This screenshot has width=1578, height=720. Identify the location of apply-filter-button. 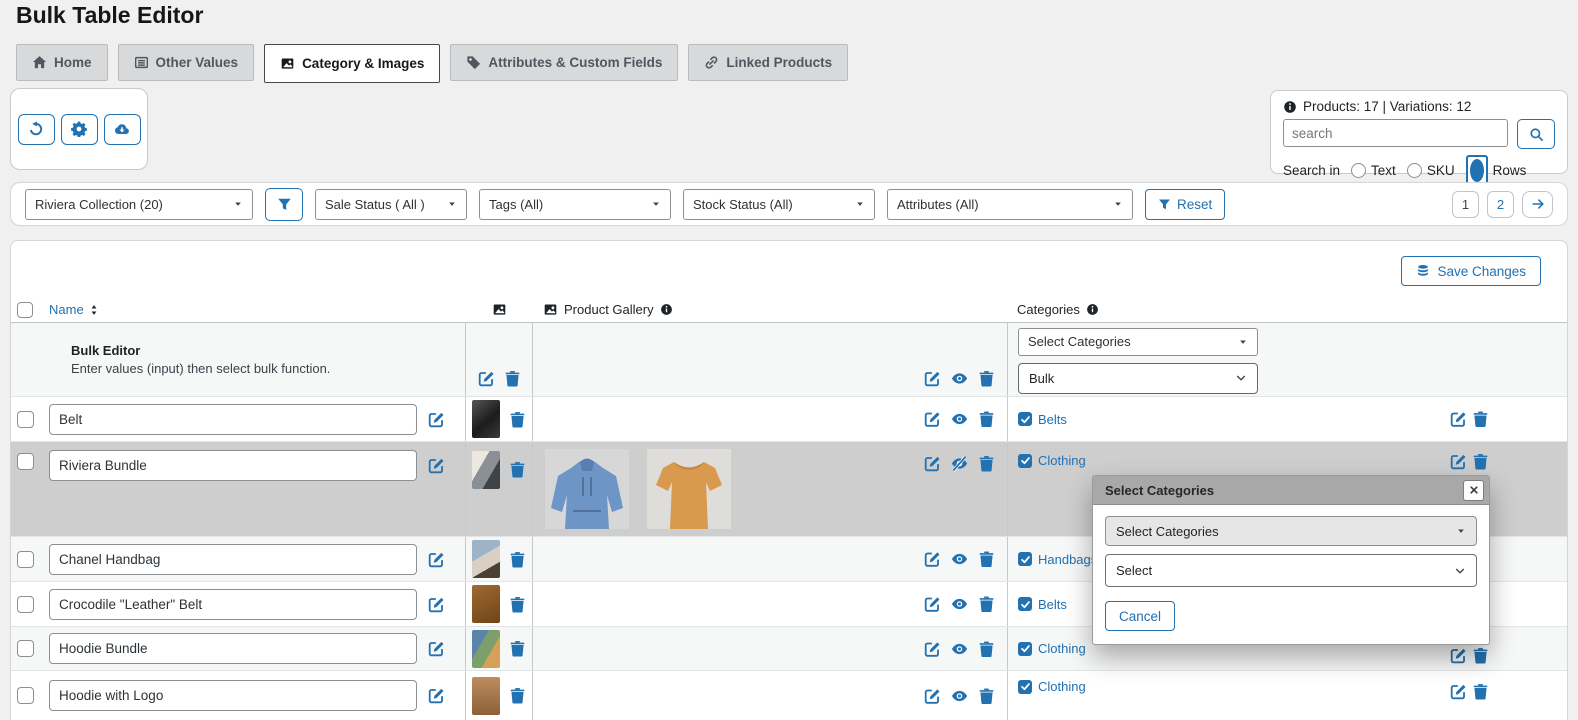
(284, 204).